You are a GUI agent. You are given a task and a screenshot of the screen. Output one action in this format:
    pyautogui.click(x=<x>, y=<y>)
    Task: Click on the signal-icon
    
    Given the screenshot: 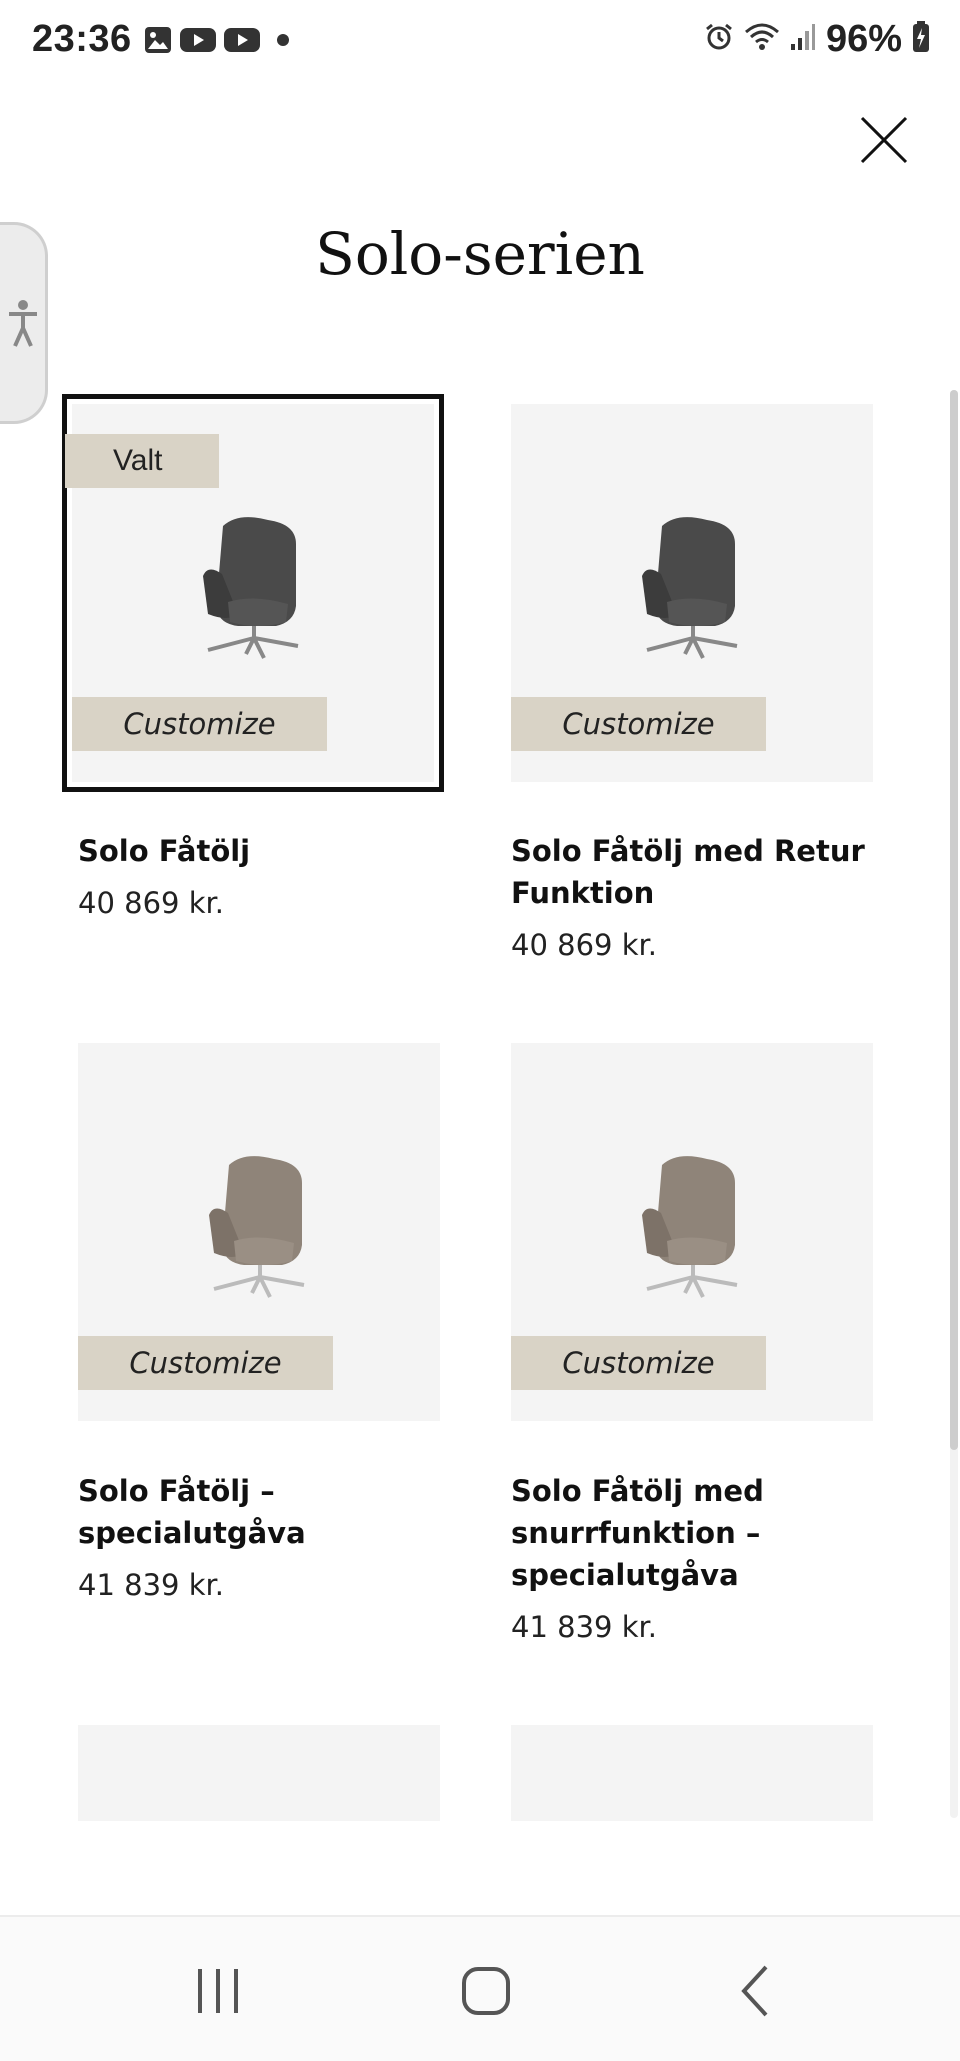 What is the action you would take?
    pyautogui.click(x=803, y=39)
    